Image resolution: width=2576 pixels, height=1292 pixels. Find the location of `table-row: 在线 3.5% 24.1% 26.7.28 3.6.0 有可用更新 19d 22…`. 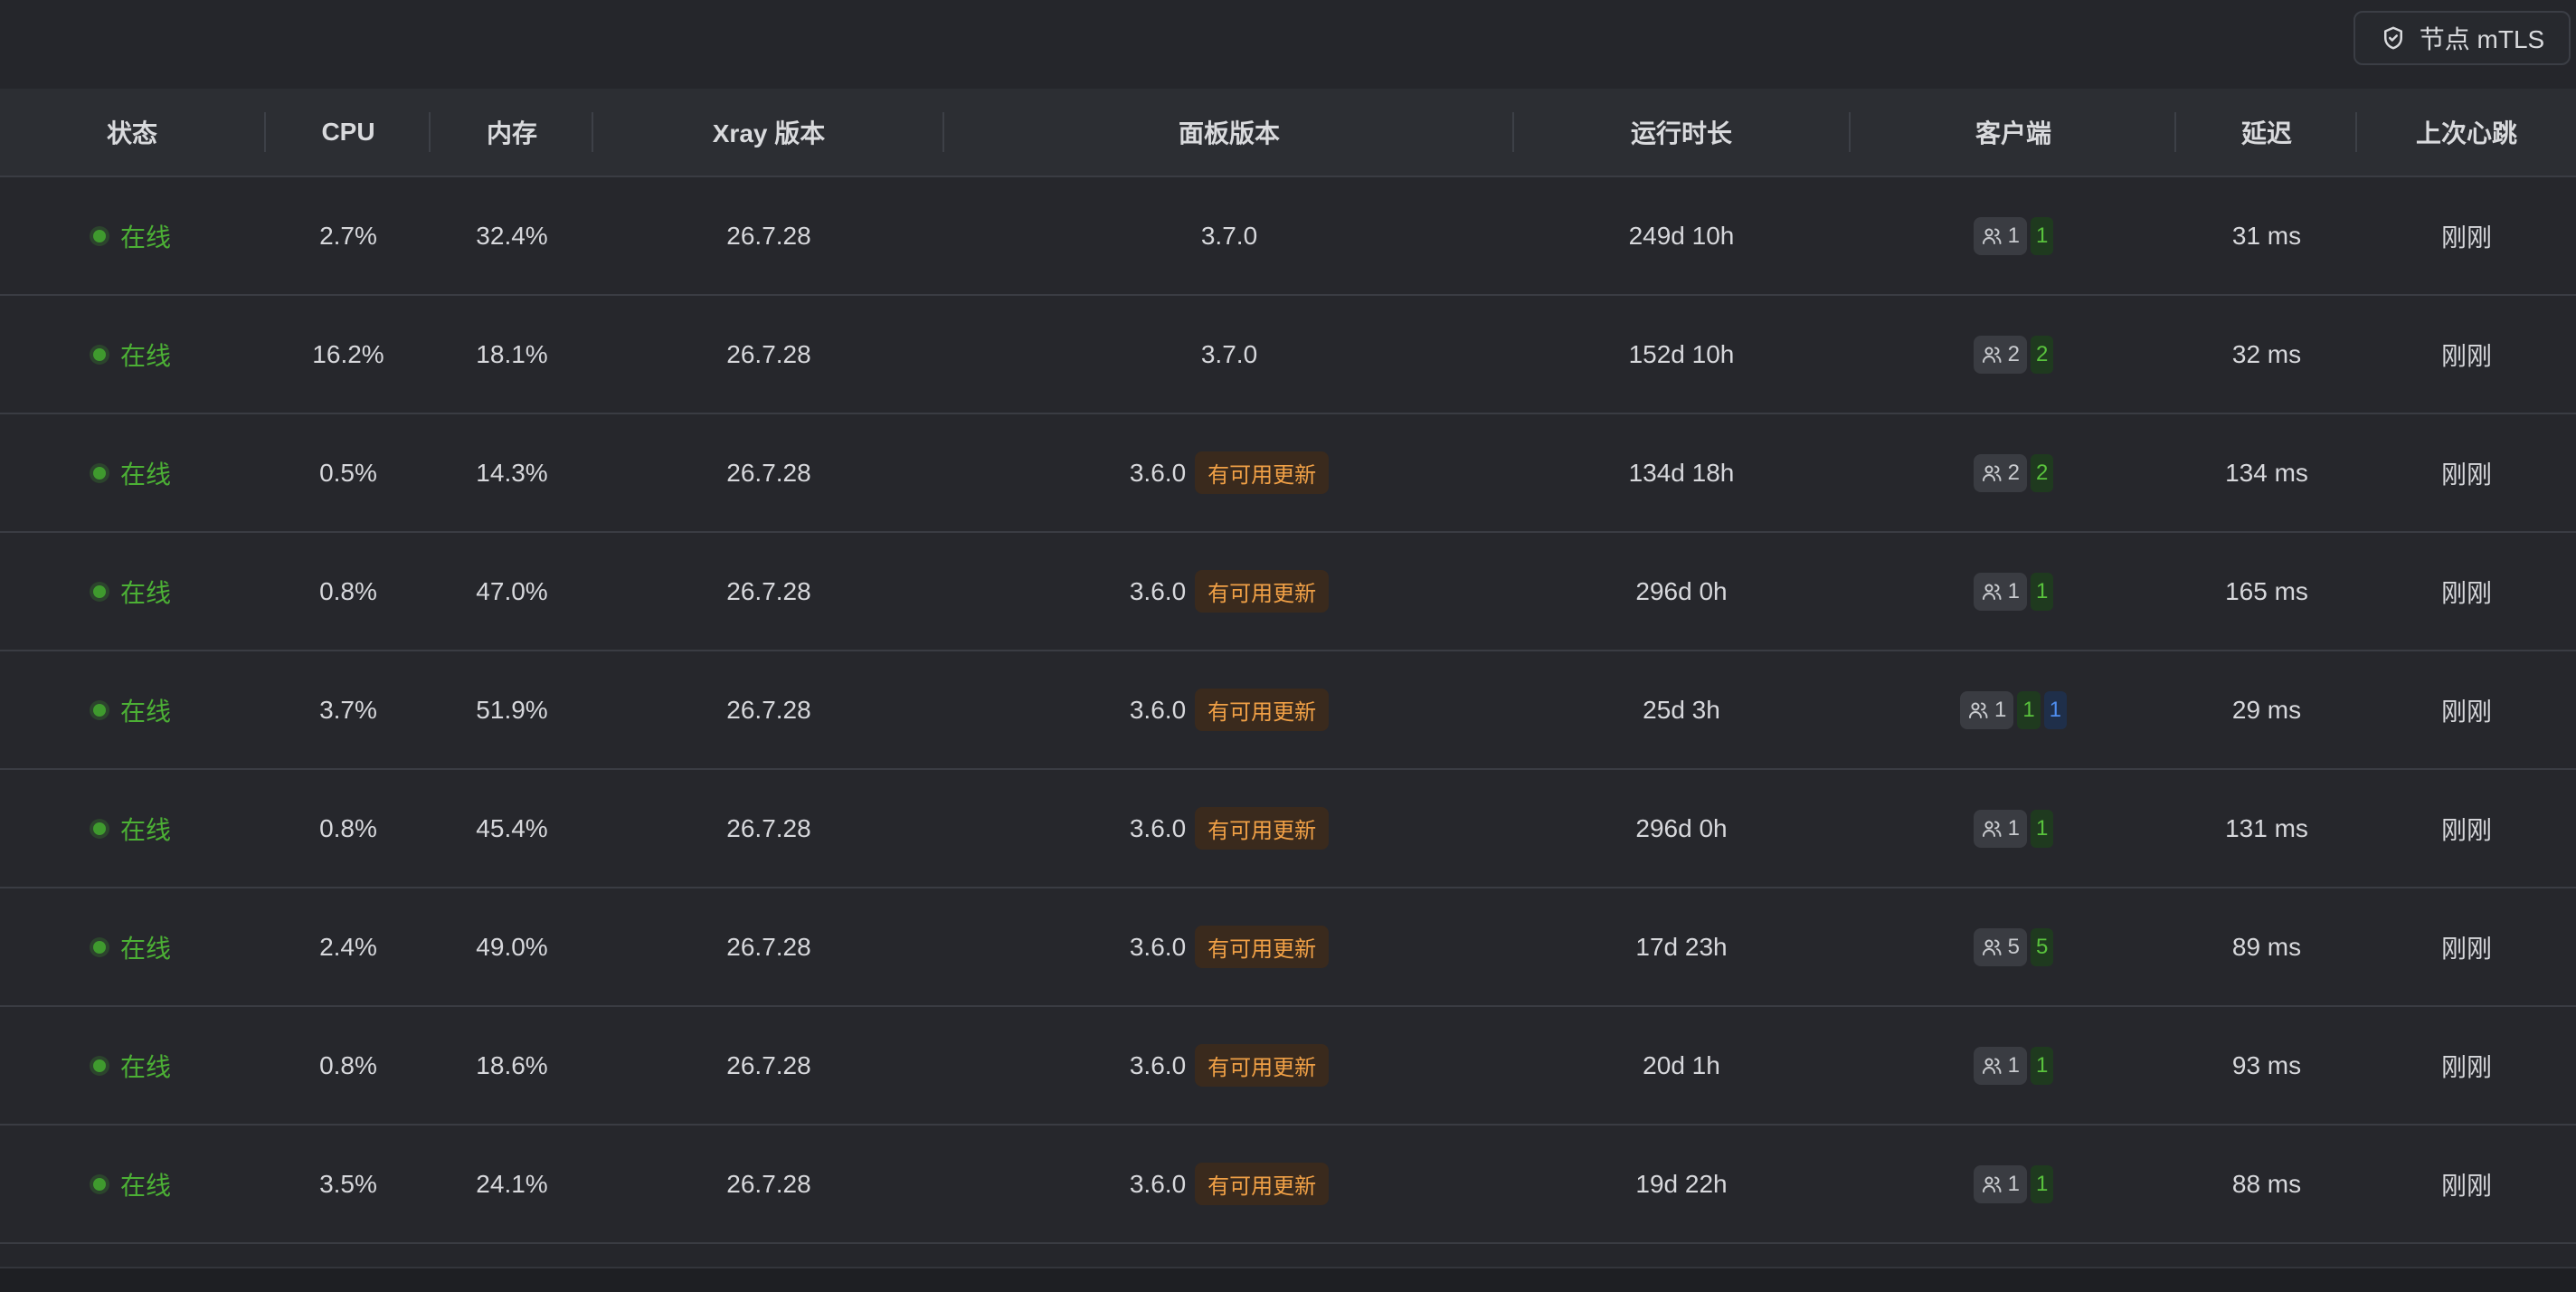

table-row: 在线 3.5% 24.1% 26.7.28 3.6.0 有可用更新 19d 22… is located at coordinates (1288, 1185).